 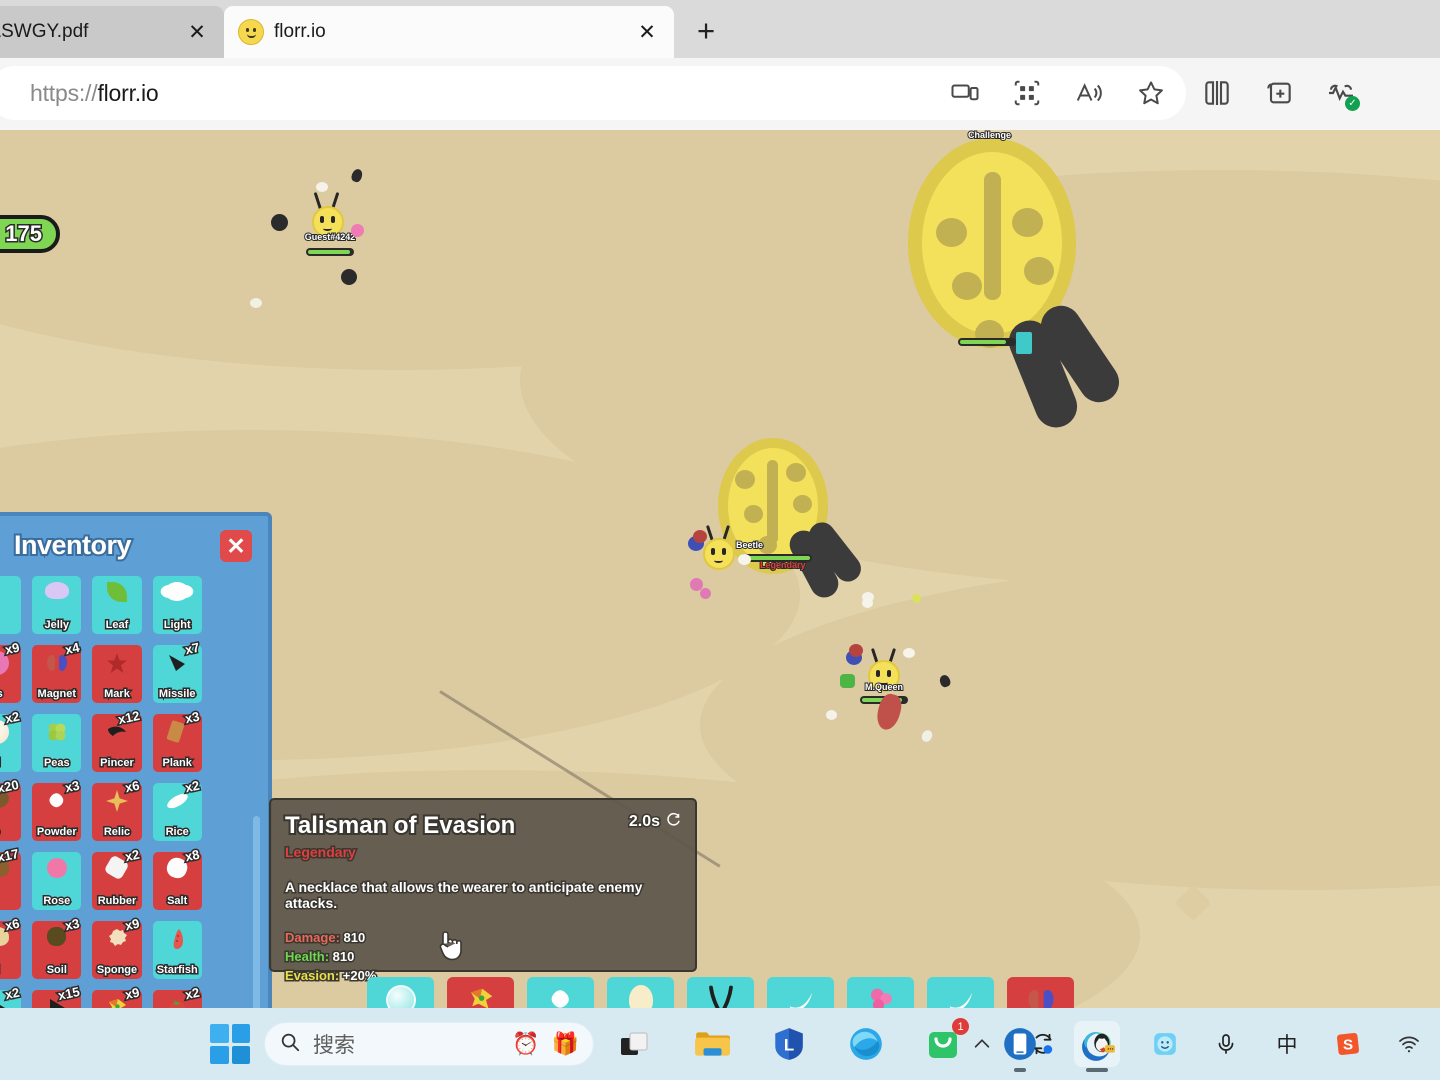 I want to click on inventory-slot: Mark, so click(x=117, y=674).